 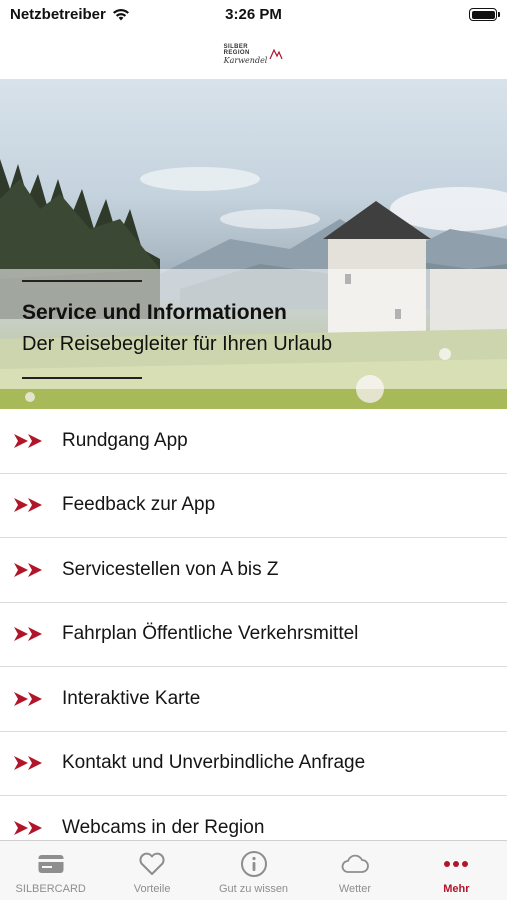 I want to click on tab-label: Vorteile, so click(x=152, y=889).